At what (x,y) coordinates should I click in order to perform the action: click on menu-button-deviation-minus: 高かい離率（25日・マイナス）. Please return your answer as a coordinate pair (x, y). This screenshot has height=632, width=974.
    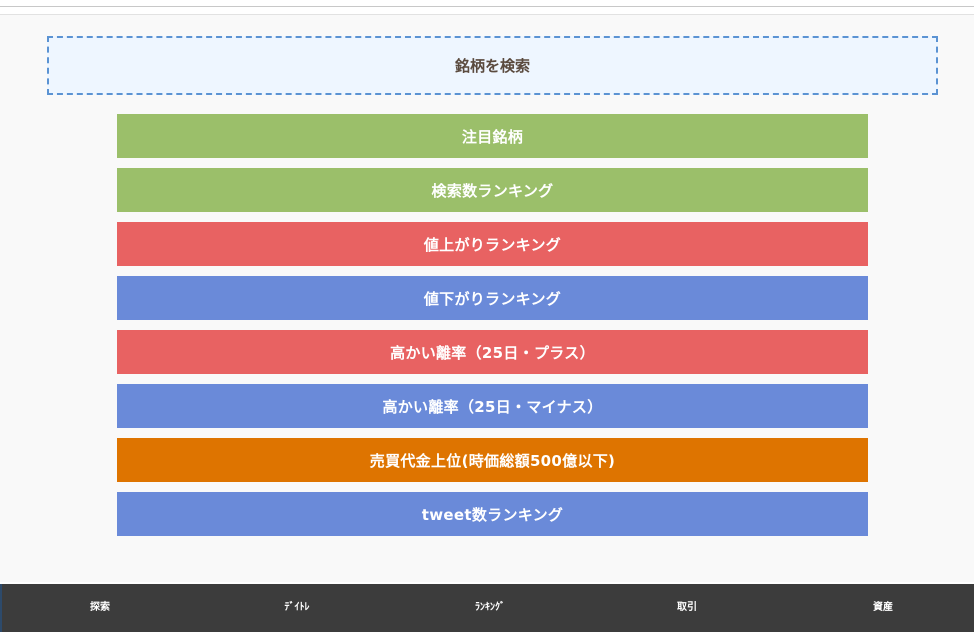
    Looking at the image, I should click on (492, 406).